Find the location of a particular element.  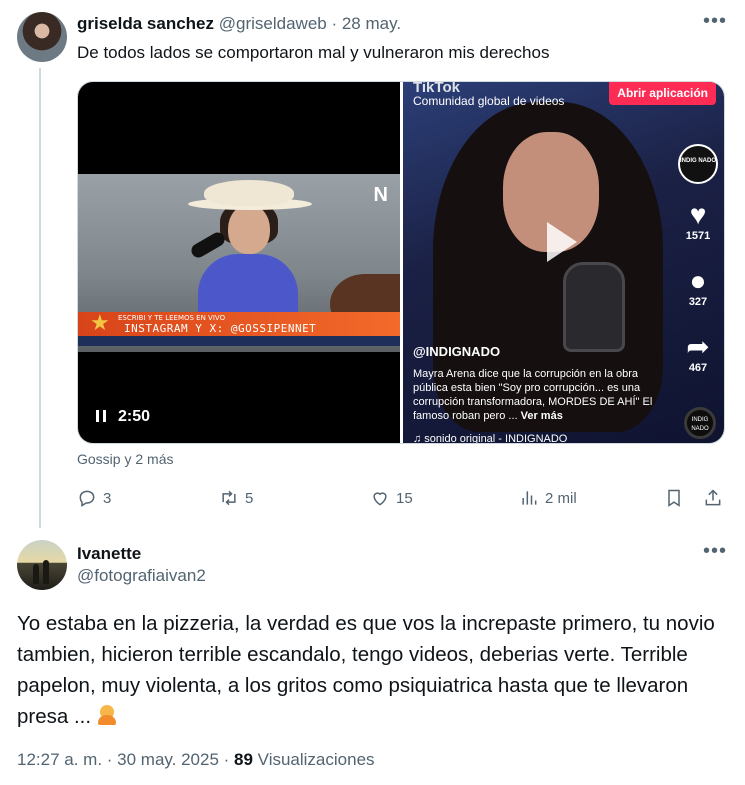

views-button: 2 mil is located at coordinates (548, 498).